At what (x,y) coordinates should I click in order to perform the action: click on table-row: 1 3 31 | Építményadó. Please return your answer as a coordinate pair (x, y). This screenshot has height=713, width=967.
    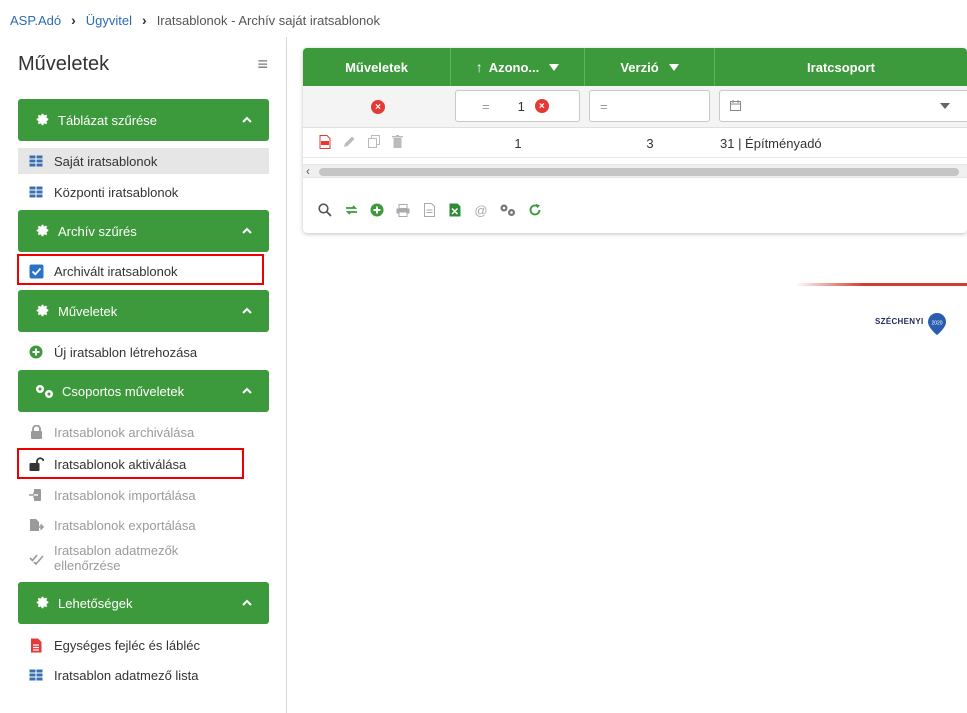
    Looking at the image, I should click on (635, 143).